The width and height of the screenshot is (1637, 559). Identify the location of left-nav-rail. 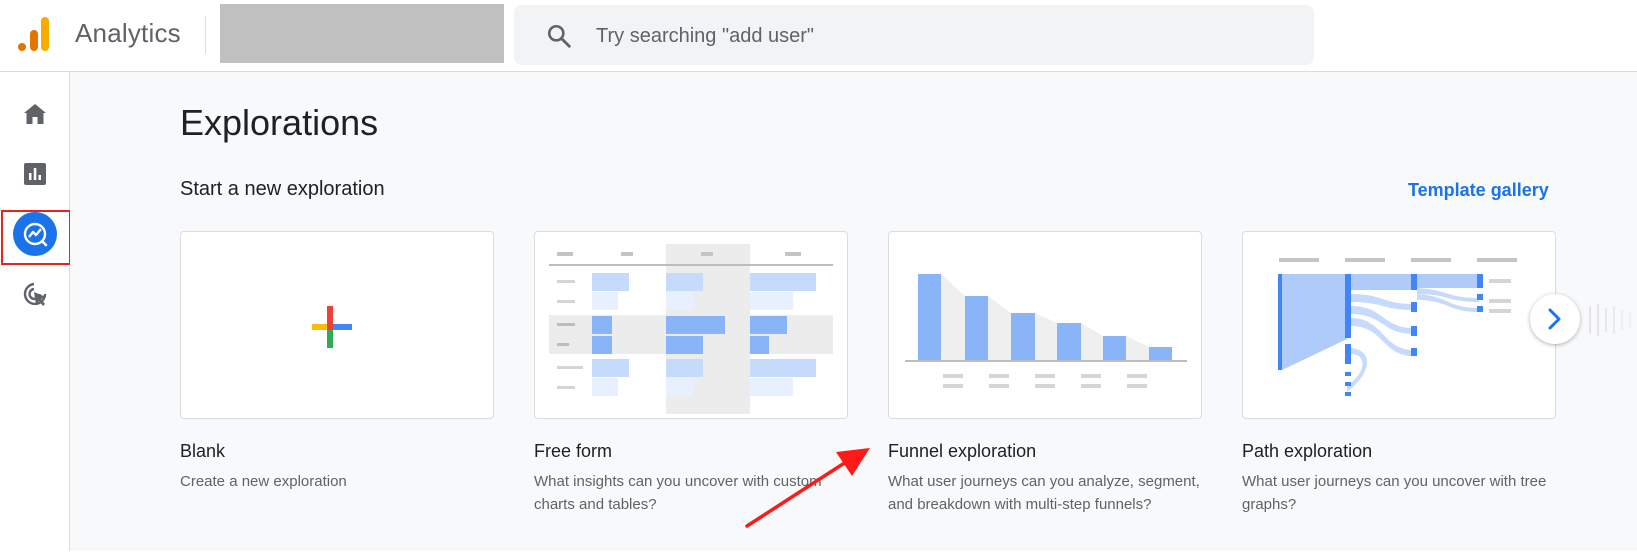
(35, 315).